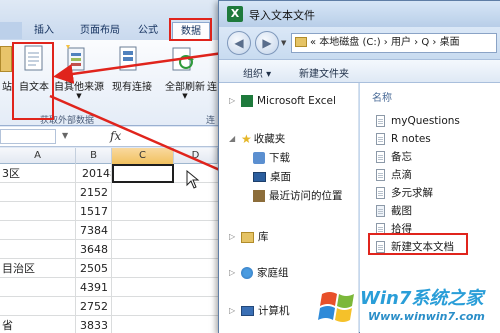 This screenshot has height=333, width=500. I want to click on desktop-icon, so click(259, 177).